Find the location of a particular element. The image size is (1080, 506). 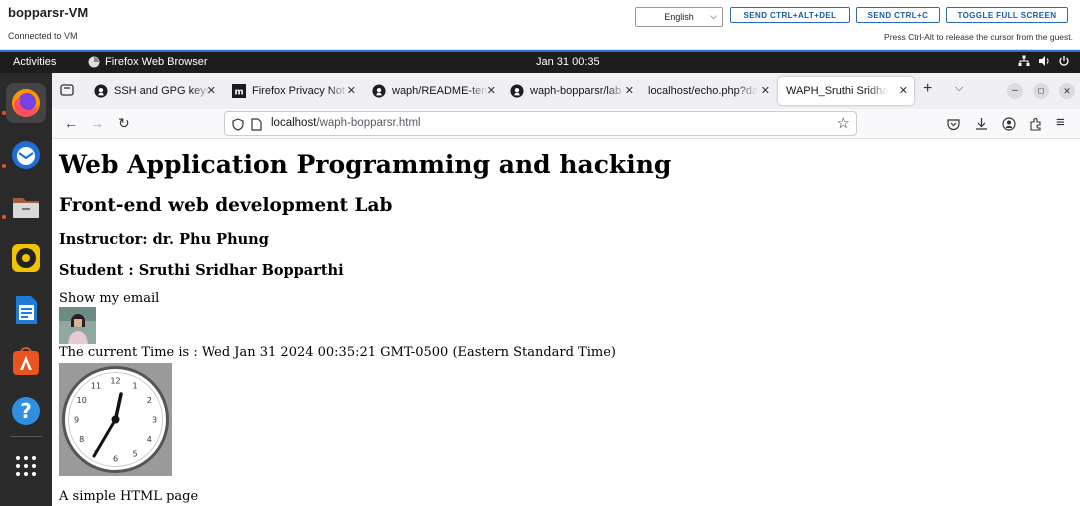

show-email-link: Show my email is located at coordinates (109, 298).